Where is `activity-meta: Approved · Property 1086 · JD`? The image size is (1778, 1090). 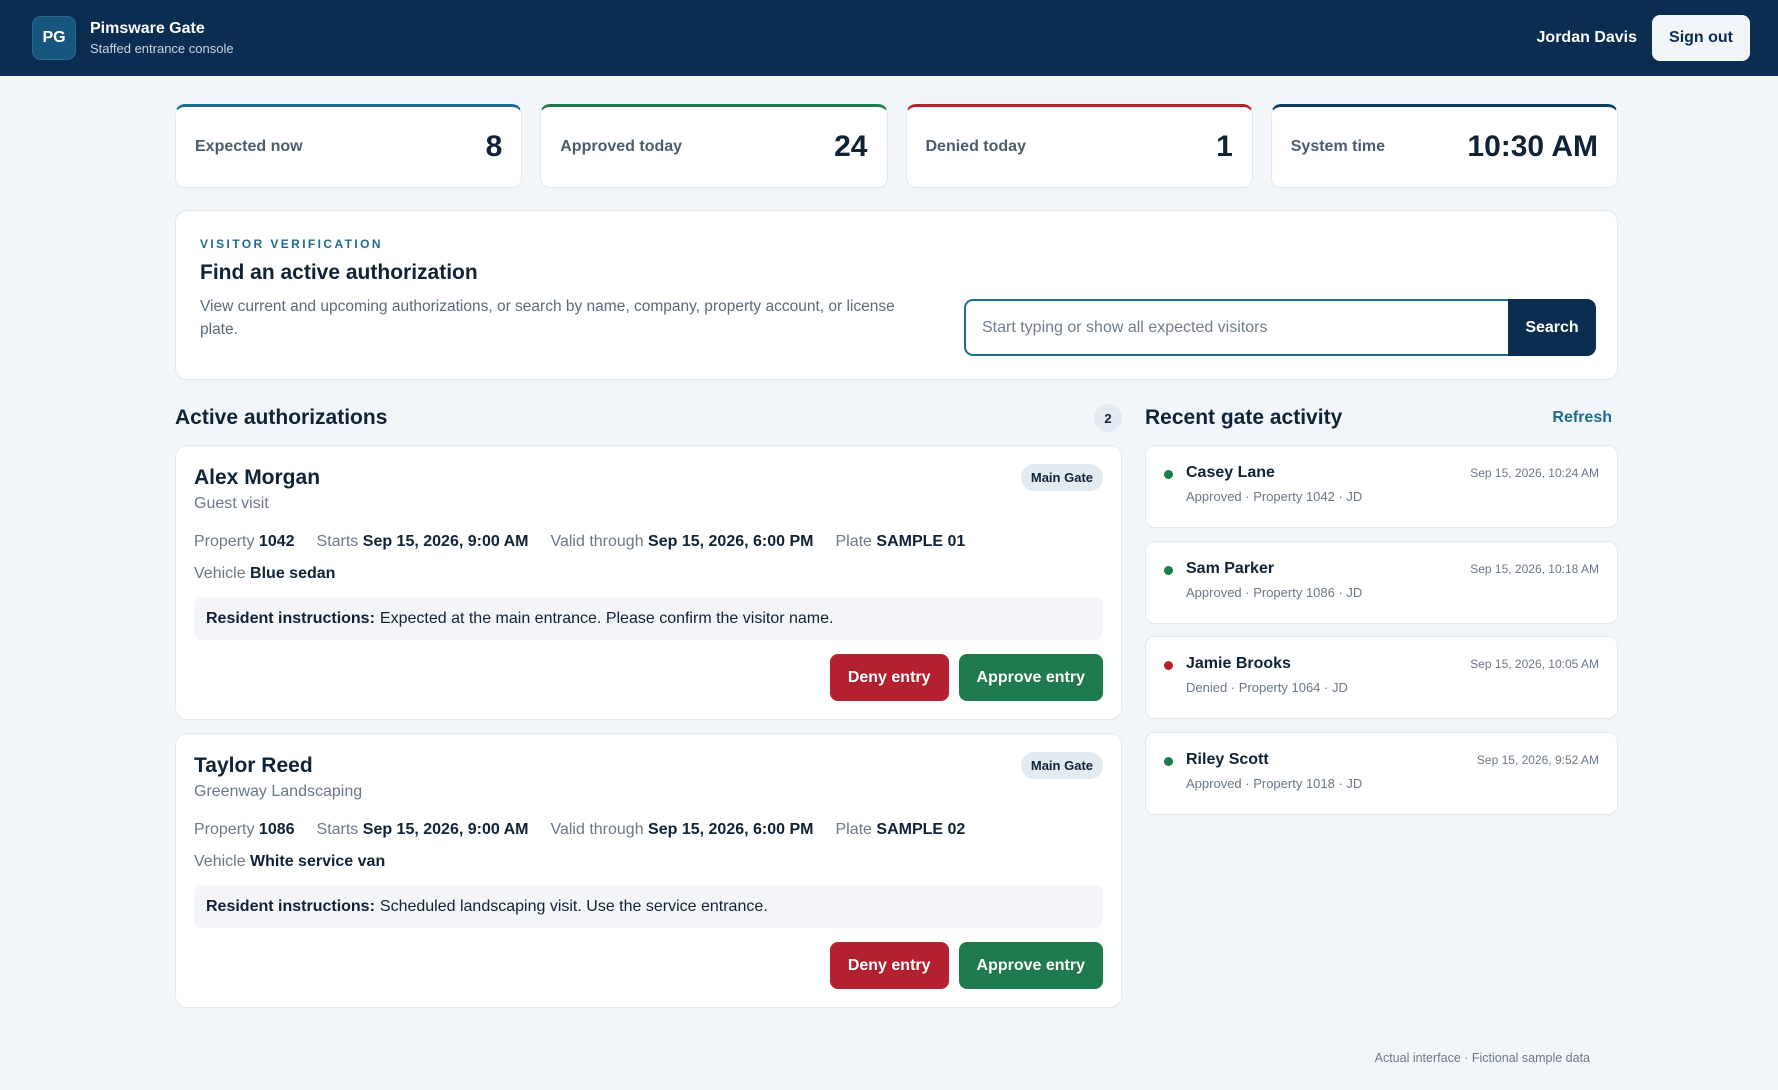
activity-meta: Approved · Property 1086 · JD is located at coordinates (1274, 592).